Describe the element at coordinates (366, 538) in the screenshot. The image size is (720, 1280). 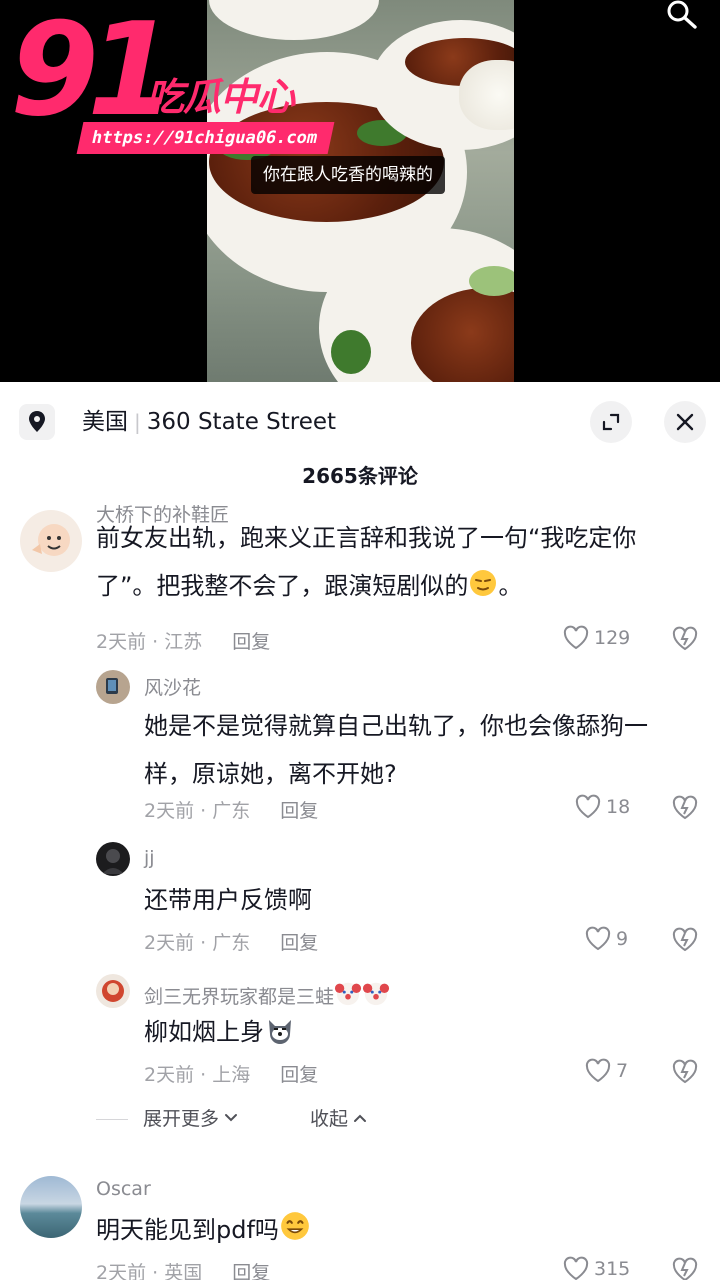
I see `comment-text-line: 前女友出轨，跑来义正言辞和我说了一句“我吃定你` at that location.